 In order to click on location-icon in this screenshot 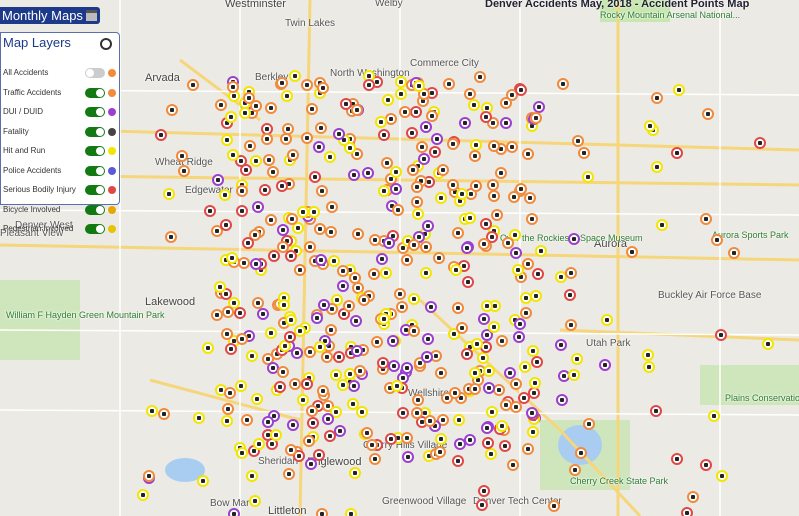, I will do `click(106, 44)`.